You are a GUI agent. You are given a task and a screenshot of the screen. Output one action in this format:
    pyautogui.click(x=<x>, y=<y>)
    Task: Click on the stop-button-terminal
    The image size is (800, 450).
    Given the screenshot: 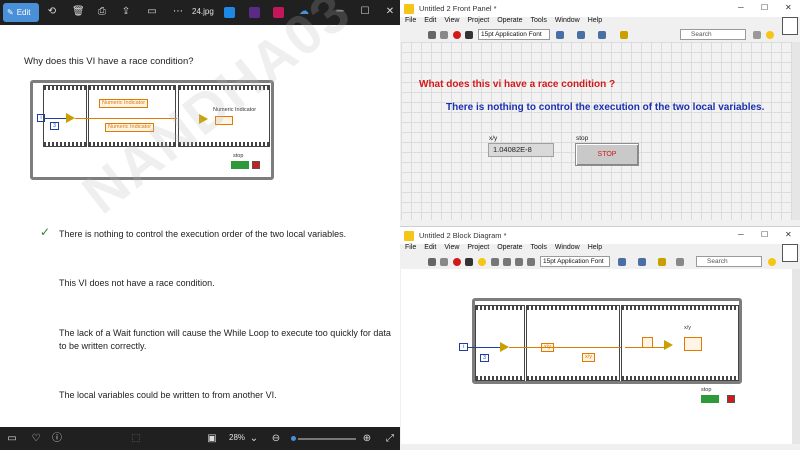 What is the action you would take?
    pyautogui.click(x=710, y=399)
    